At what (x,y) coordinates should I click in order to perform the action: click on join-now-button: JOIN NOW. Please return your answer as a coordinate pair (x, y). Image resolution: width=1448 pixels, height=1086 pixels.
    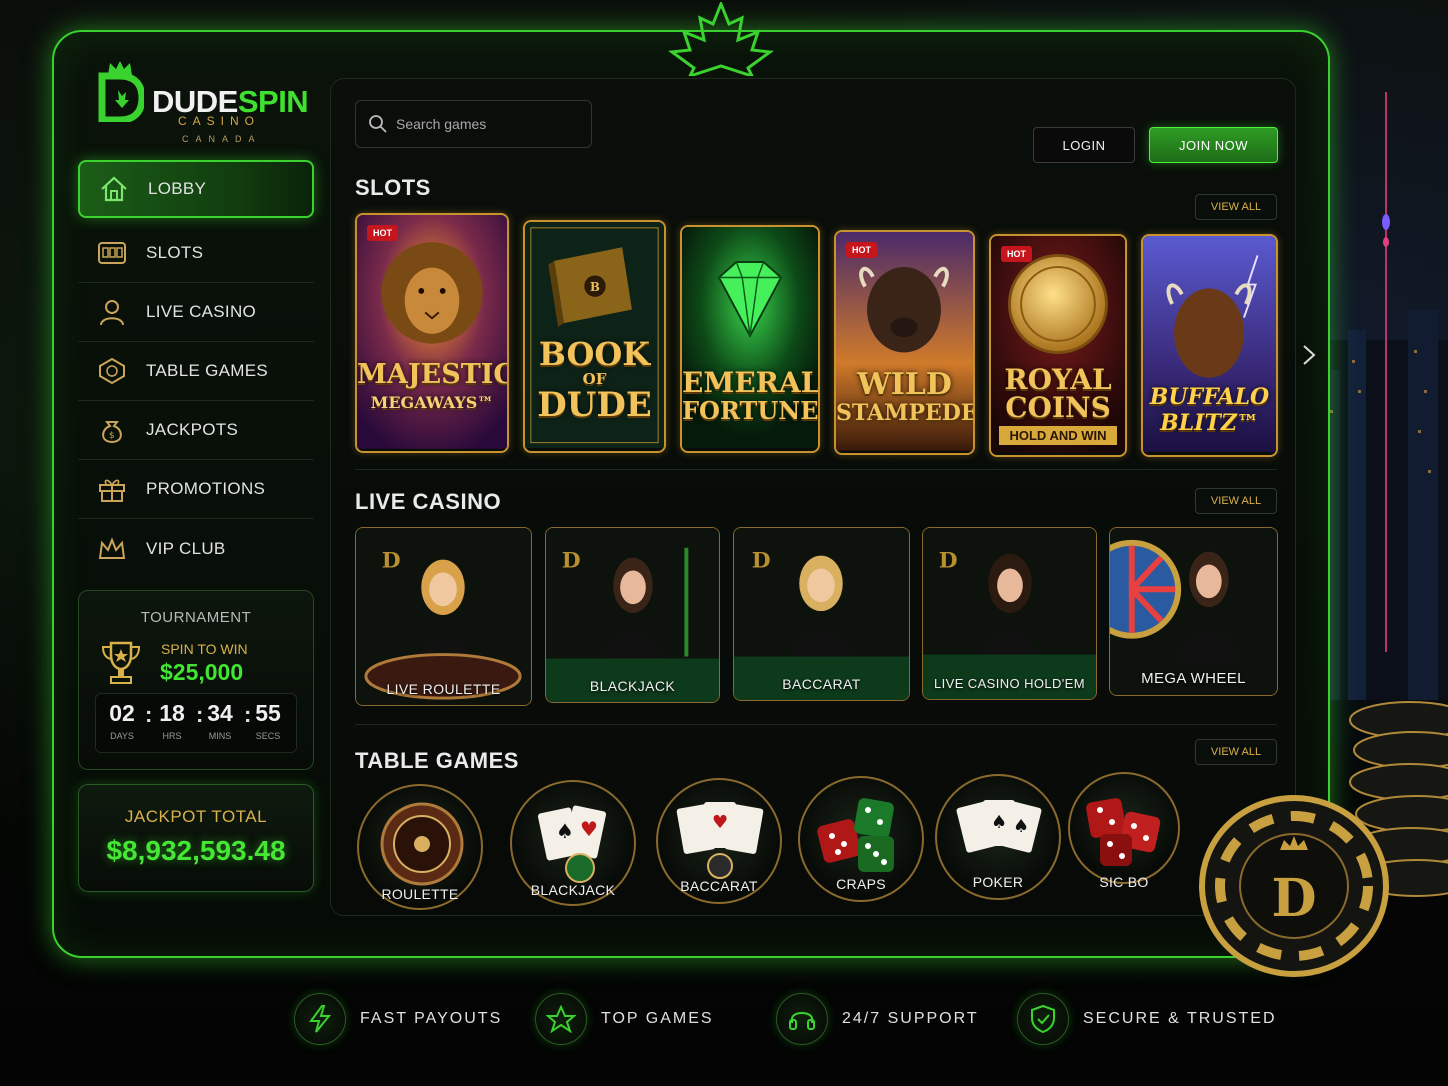
    Looking at the image, I should click on (1213, 145).